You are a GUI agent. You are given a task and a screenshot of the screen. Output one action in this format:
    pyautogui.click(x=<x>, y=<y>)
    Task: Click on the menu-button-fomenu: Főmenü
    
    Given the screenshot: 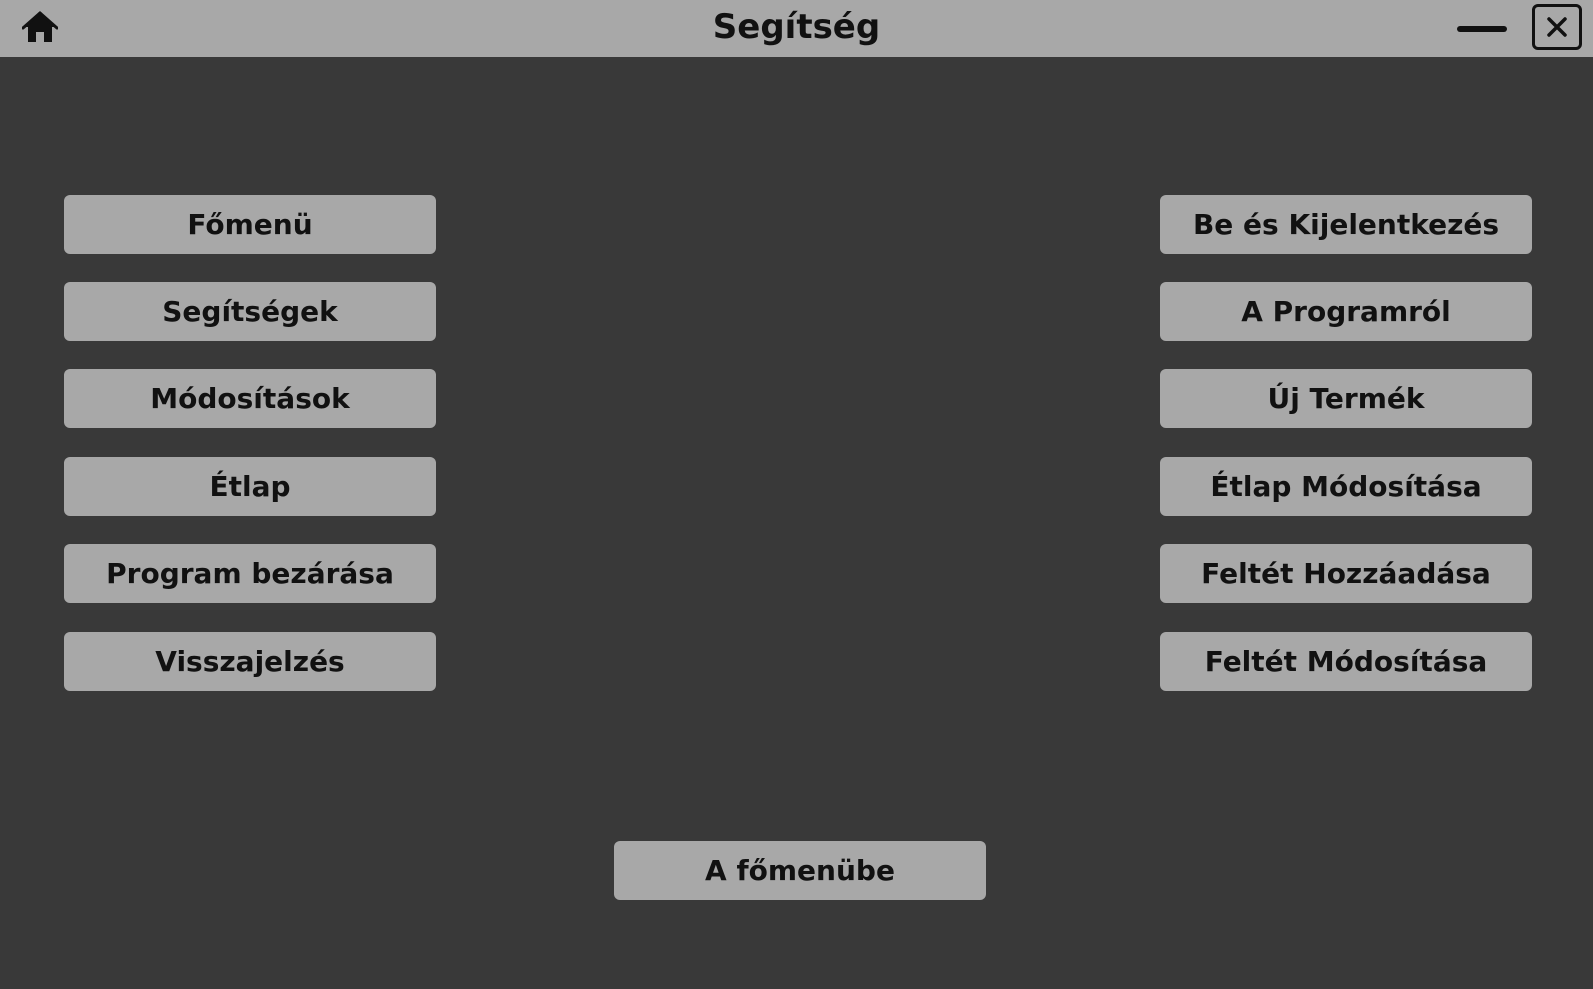 What is the action you would take?
    pyautogui.click(x=250, y=224)
    